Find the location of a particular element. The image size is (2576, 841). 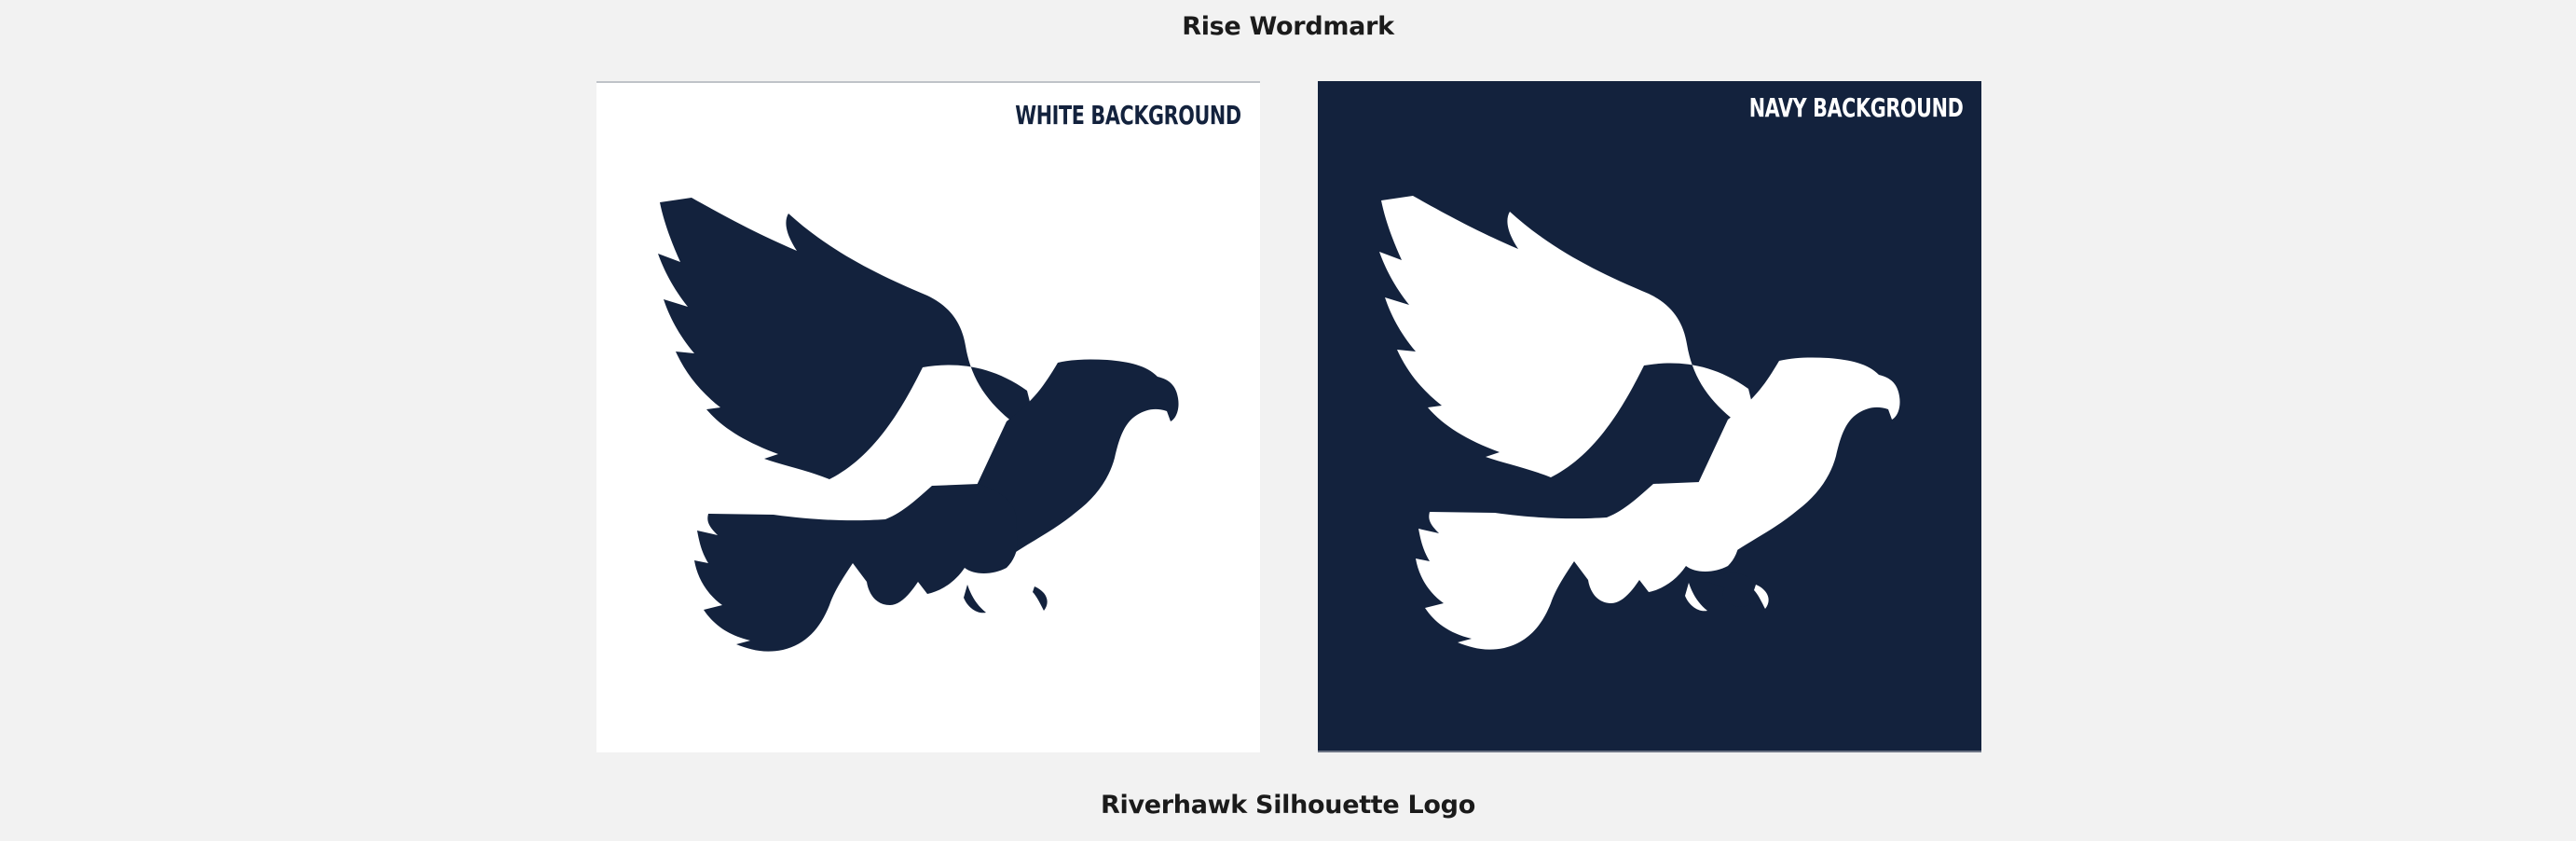

section-heading-riverhawk-silhouette-logo: Riverhawk Silhouette Logo is located at coordinates (1288, 805).